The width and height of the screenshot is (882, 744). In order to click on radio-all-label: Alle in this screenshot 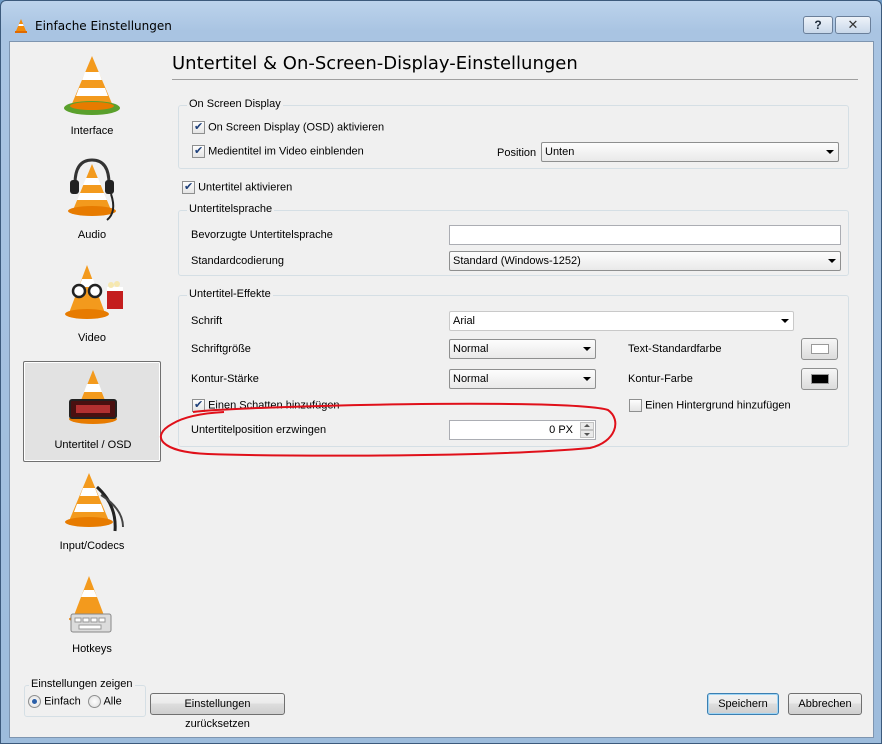, I will do `click(112, 701)`.